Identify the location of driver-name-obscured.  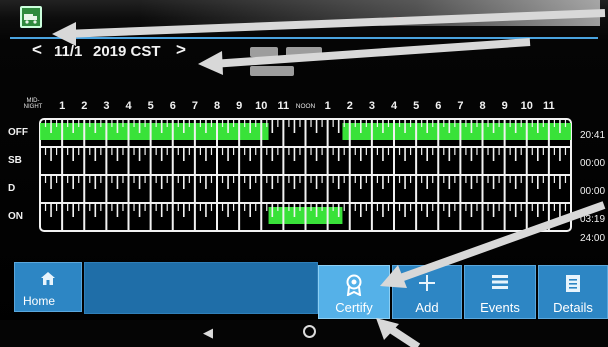
(315, 59).